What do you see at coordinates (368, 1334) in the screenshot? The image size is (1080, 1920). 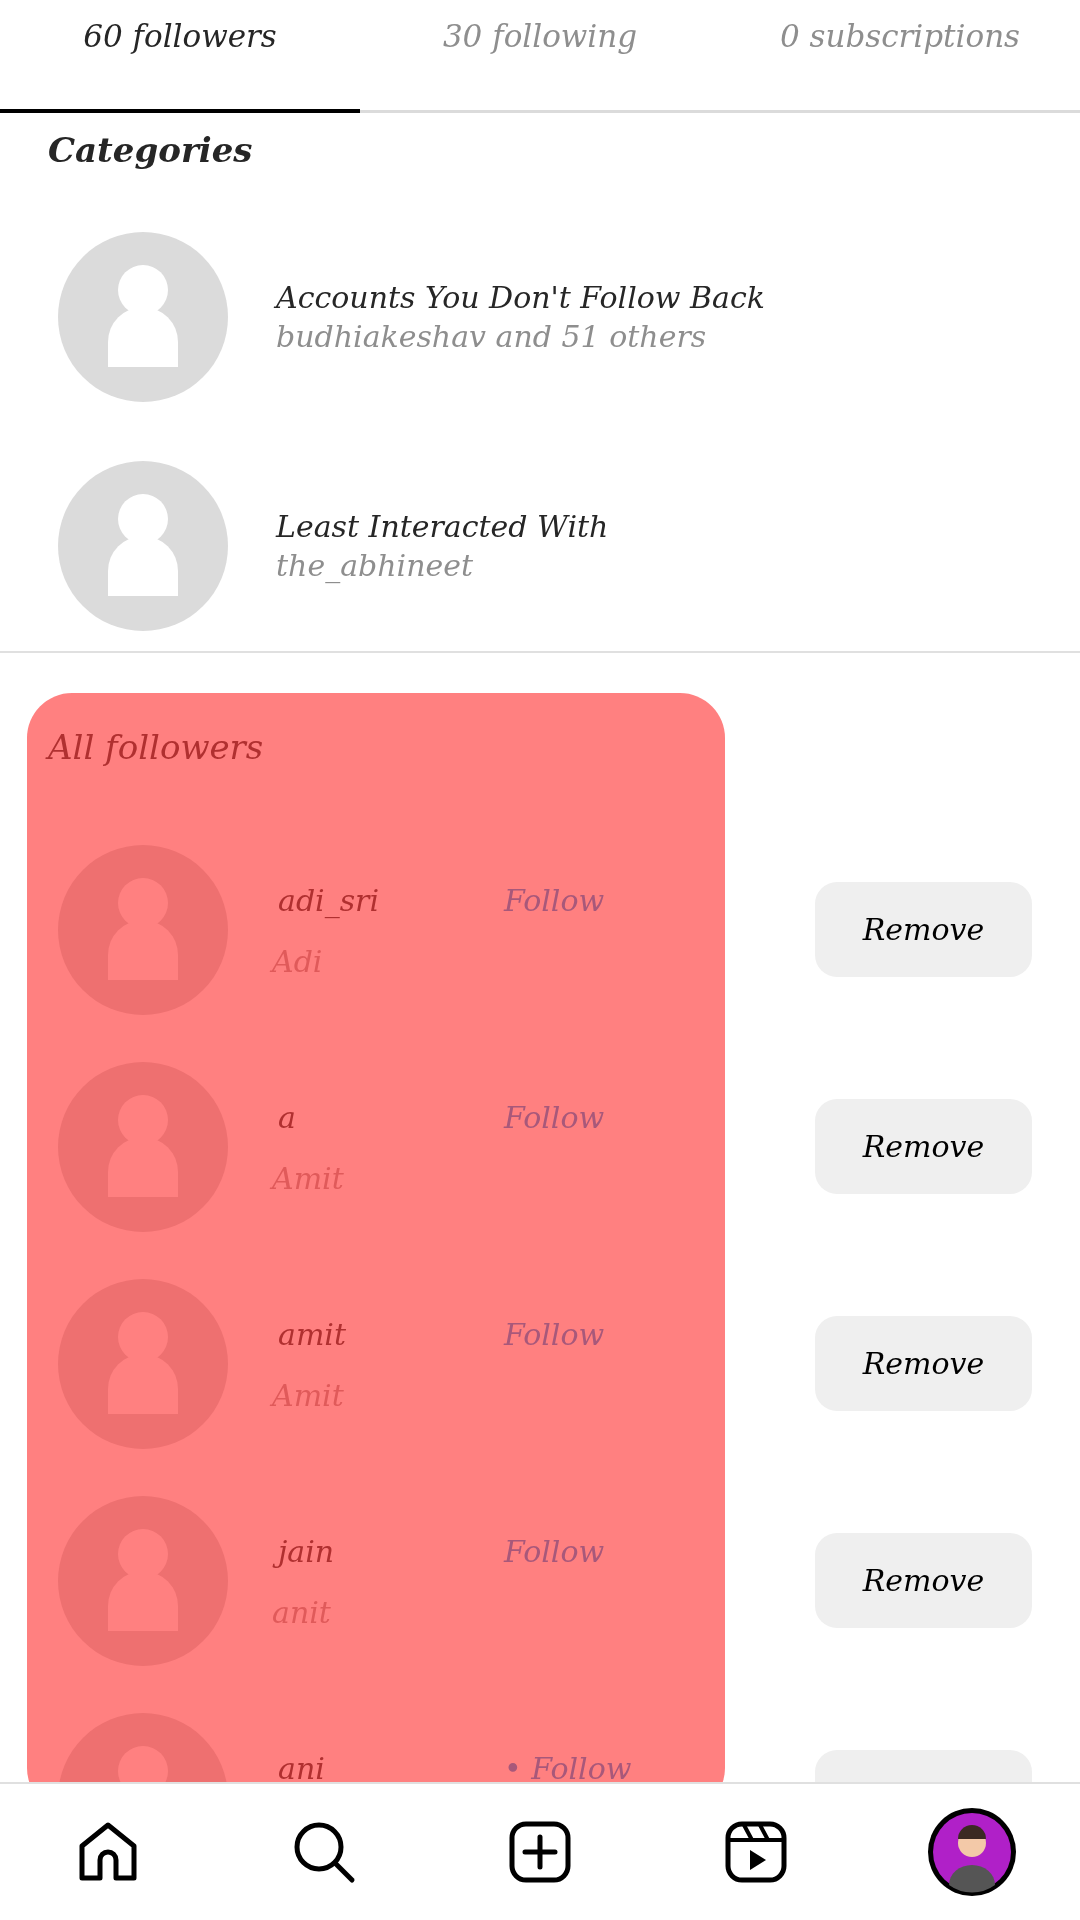 I see `username: amit` at bounding box center [368, 1334].